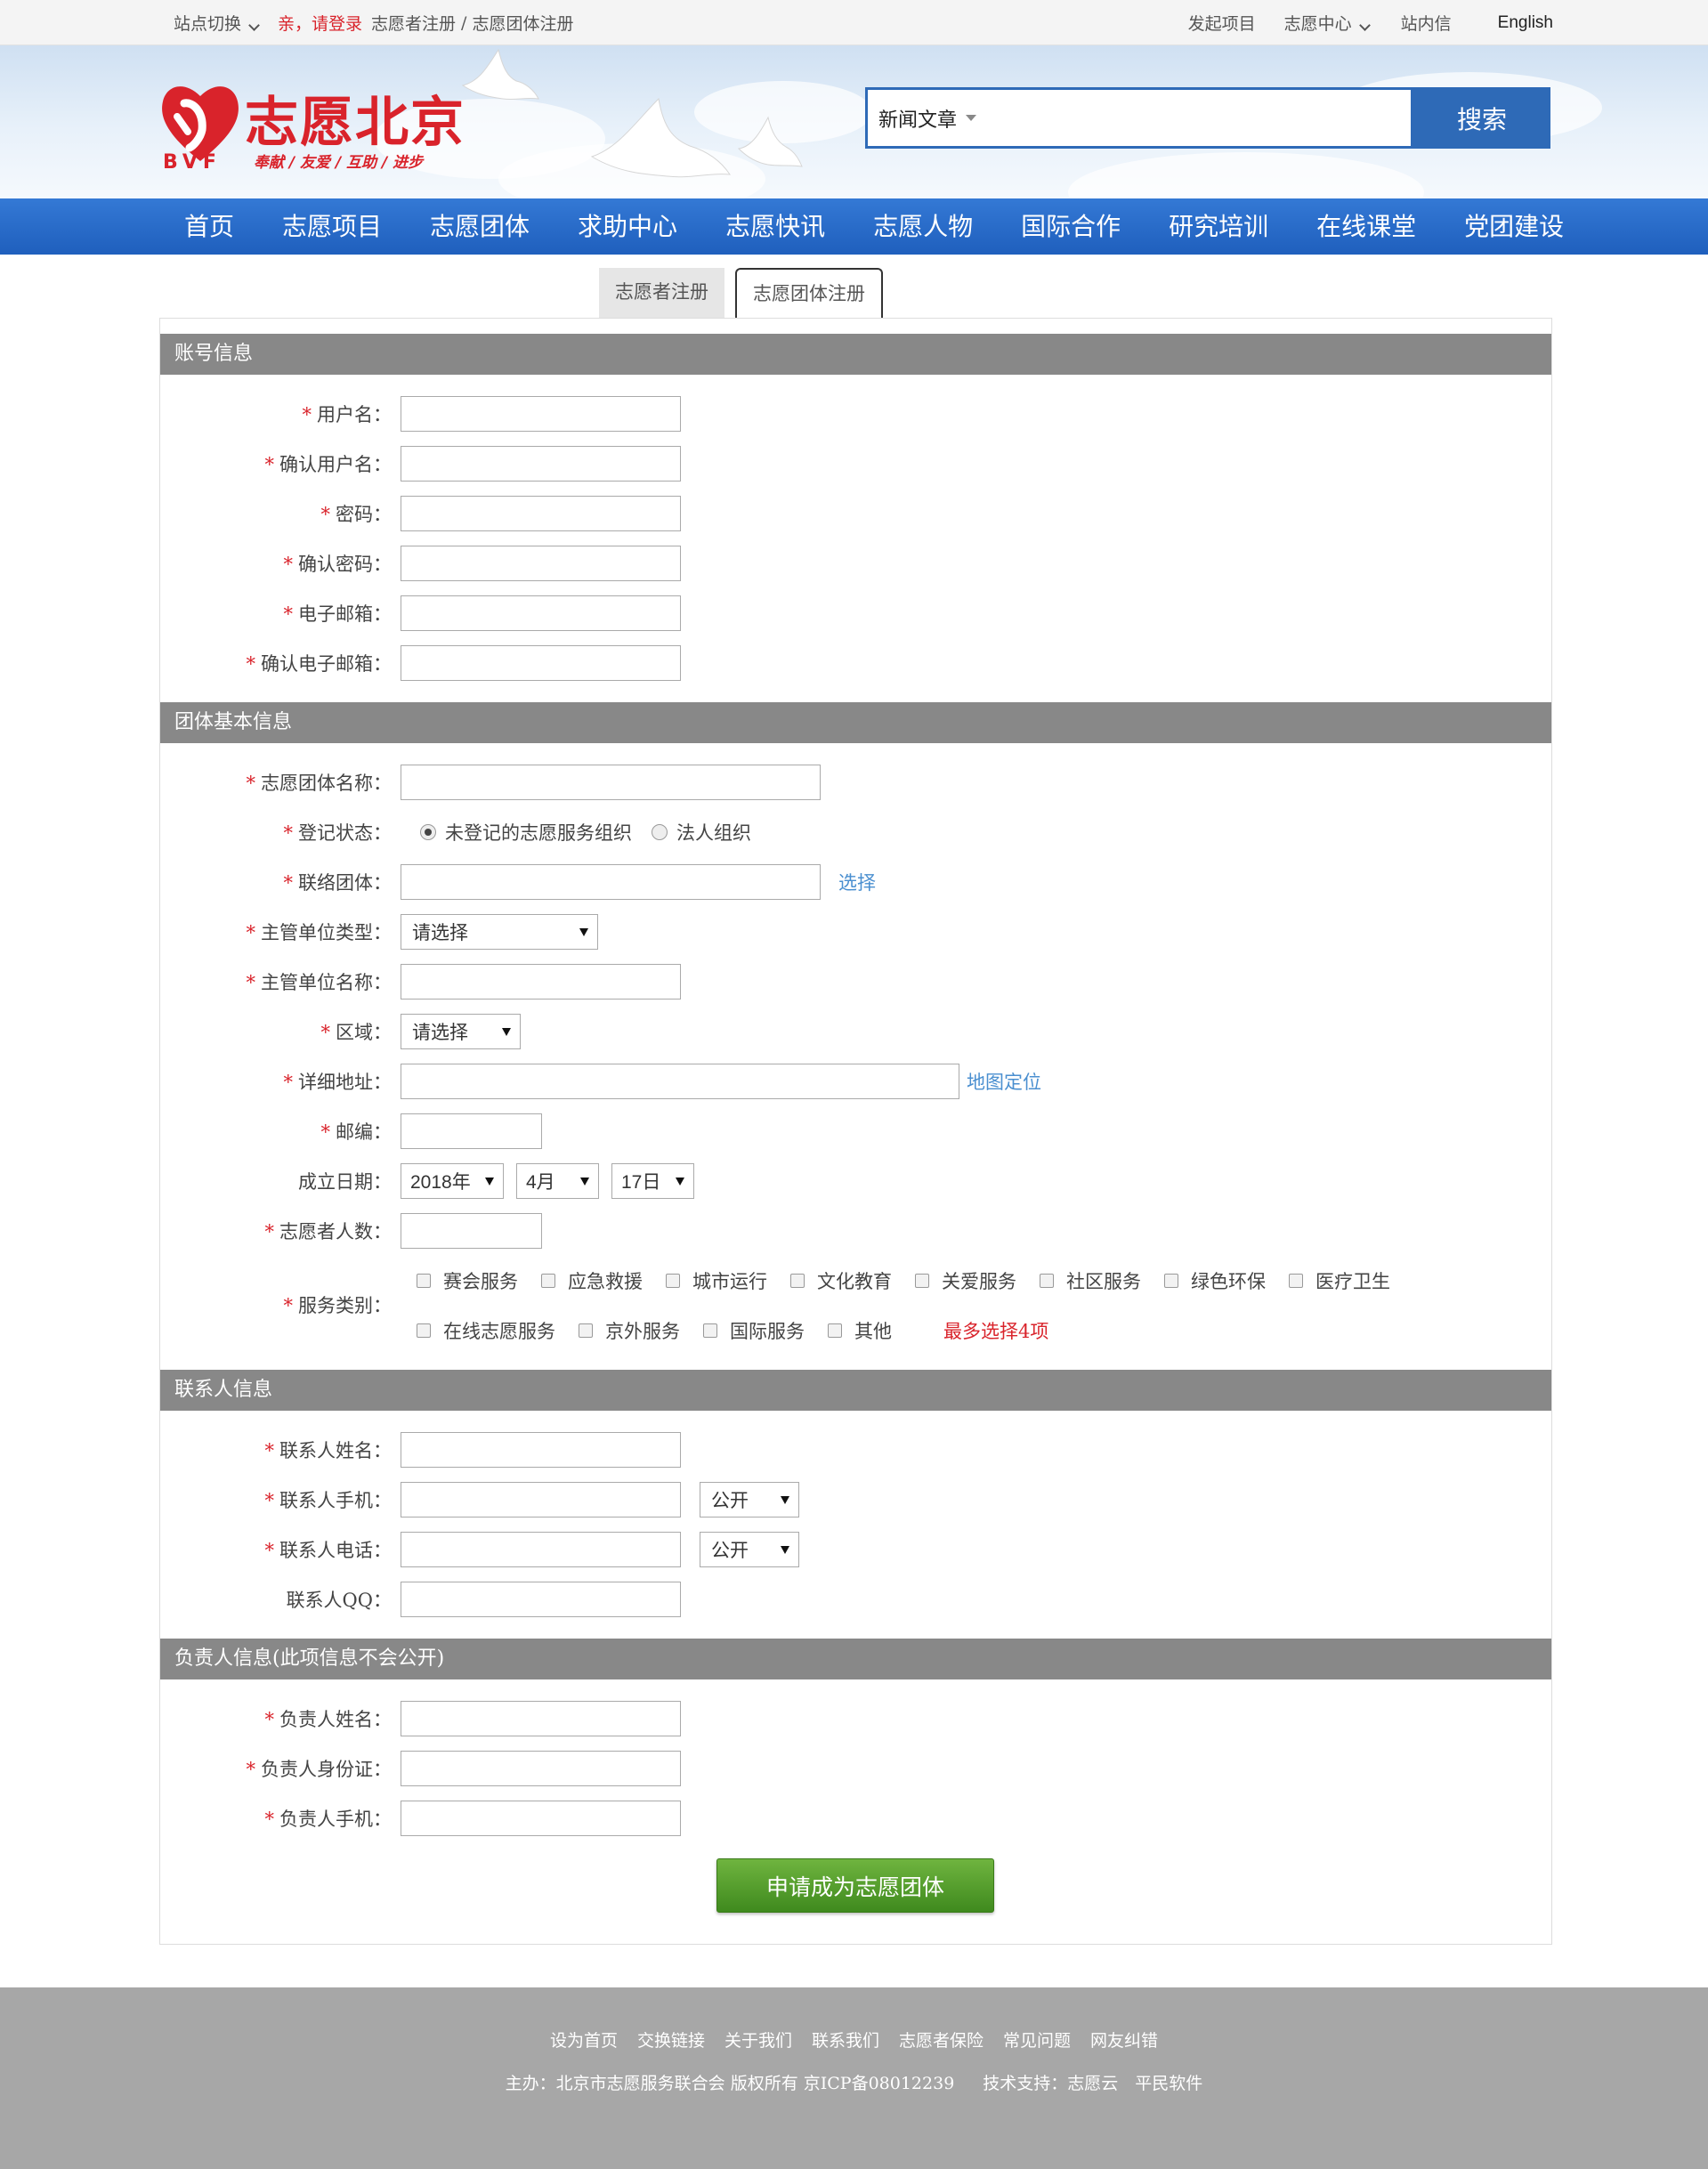 This screenshot has height=2169, width=1708. What do you see at coordinates (486, 1330) in the screenshot?
I see `service-checkbox: 在线志愿服务` at bounding box center [486, 1330].